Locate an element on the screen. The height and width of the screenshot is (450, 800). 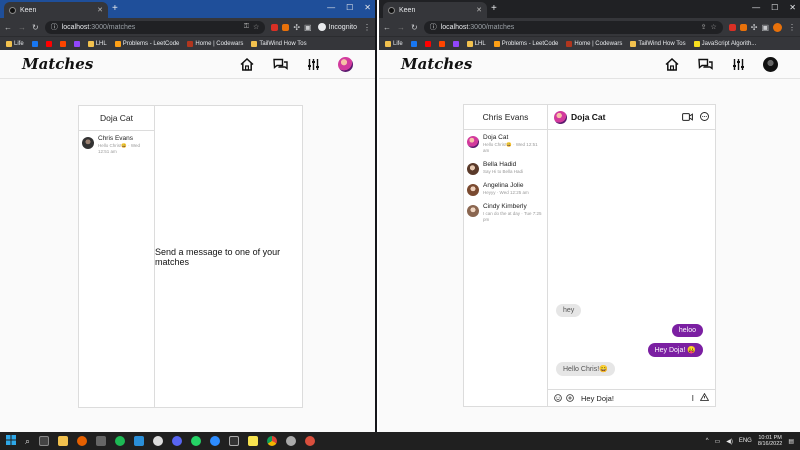
match-item: Chris Evans Hello Chris!😄 · Wed 12:51 am is located at coordinates (116, 144).